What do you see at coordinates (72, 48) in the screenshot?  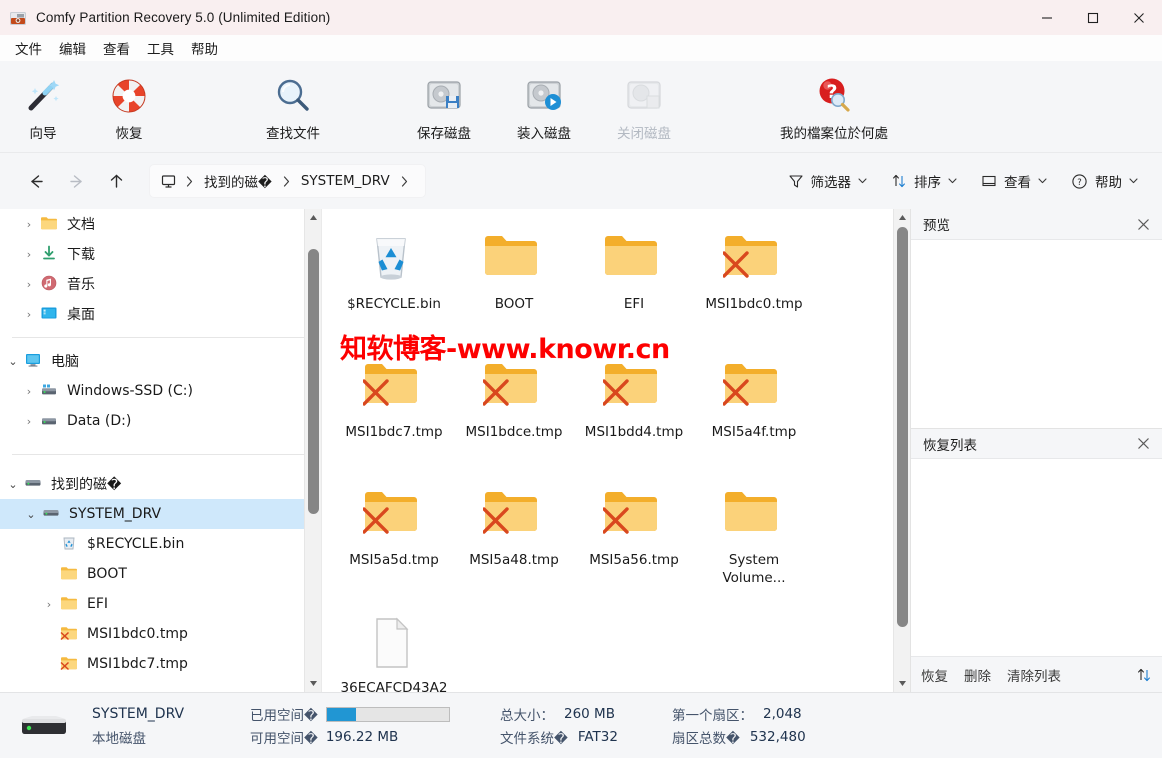 I see `menu-edit: 编辑` at bounding box center [72, 48].